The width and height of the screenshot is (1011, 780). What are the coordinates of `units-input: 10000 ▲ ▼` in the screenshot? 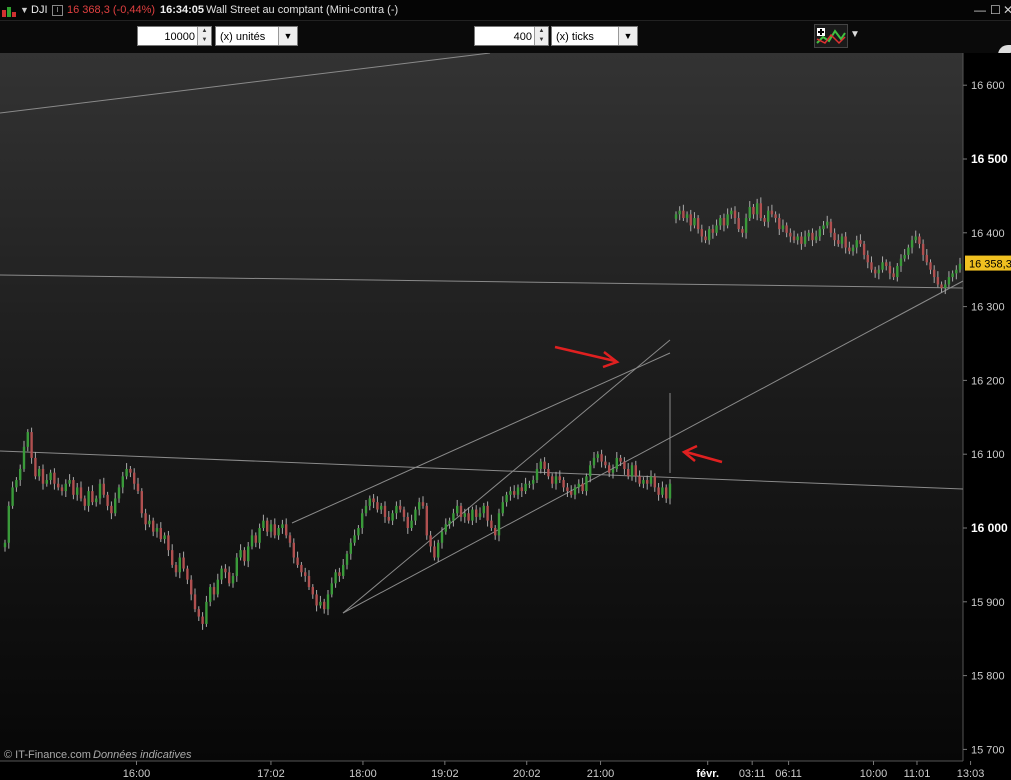 It's located at (174, 36).